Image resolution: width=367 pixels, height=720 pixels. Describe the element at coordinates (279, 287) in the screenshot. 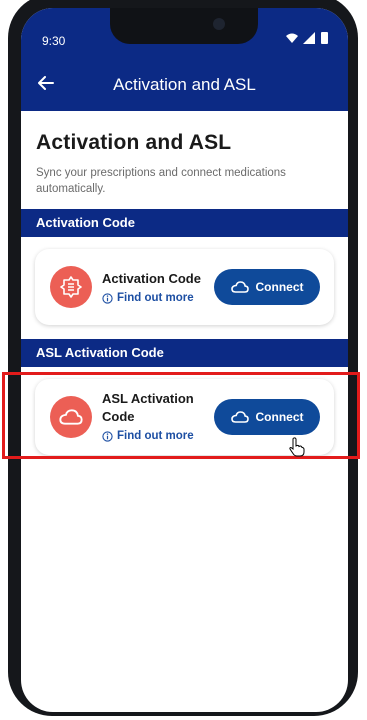

I see `connect-label: Connect` at that location.